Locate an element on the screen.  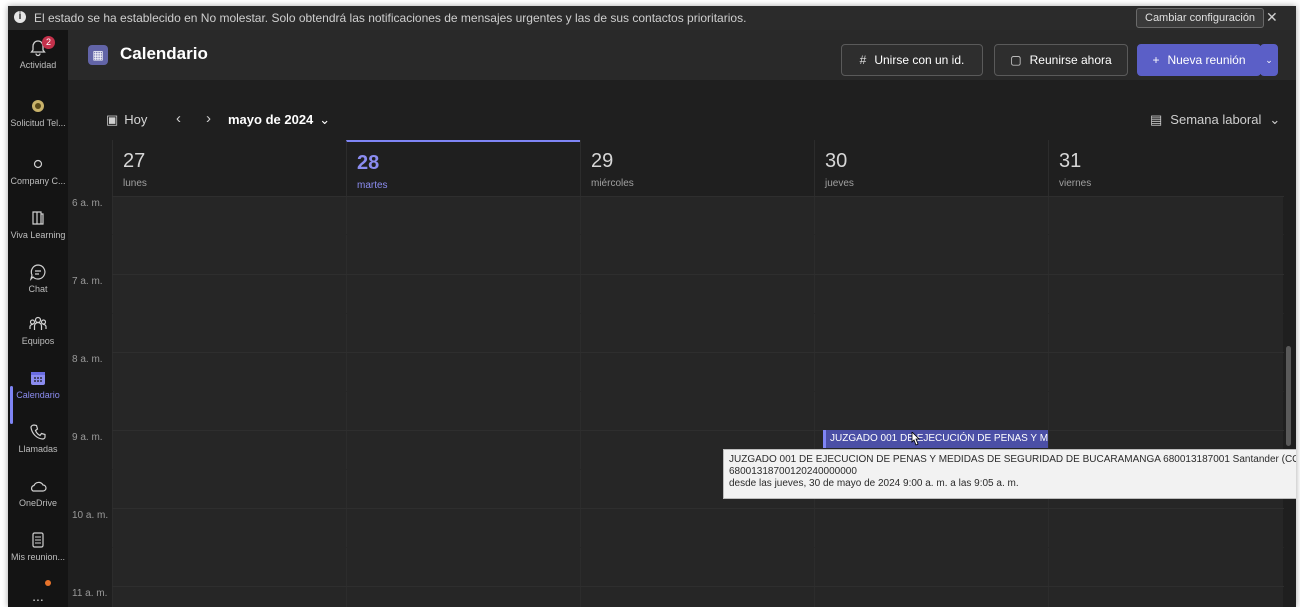
view-label: Semana laboral is located at coordinates (1216, 119).